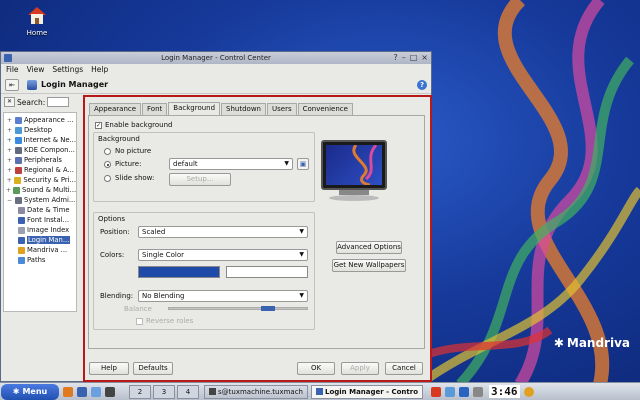 The width and height of the screenshot is (640, 400). Describe the element at coordinates (112, 219) in the screenshot. I see `options-group-title: Options` at that location.